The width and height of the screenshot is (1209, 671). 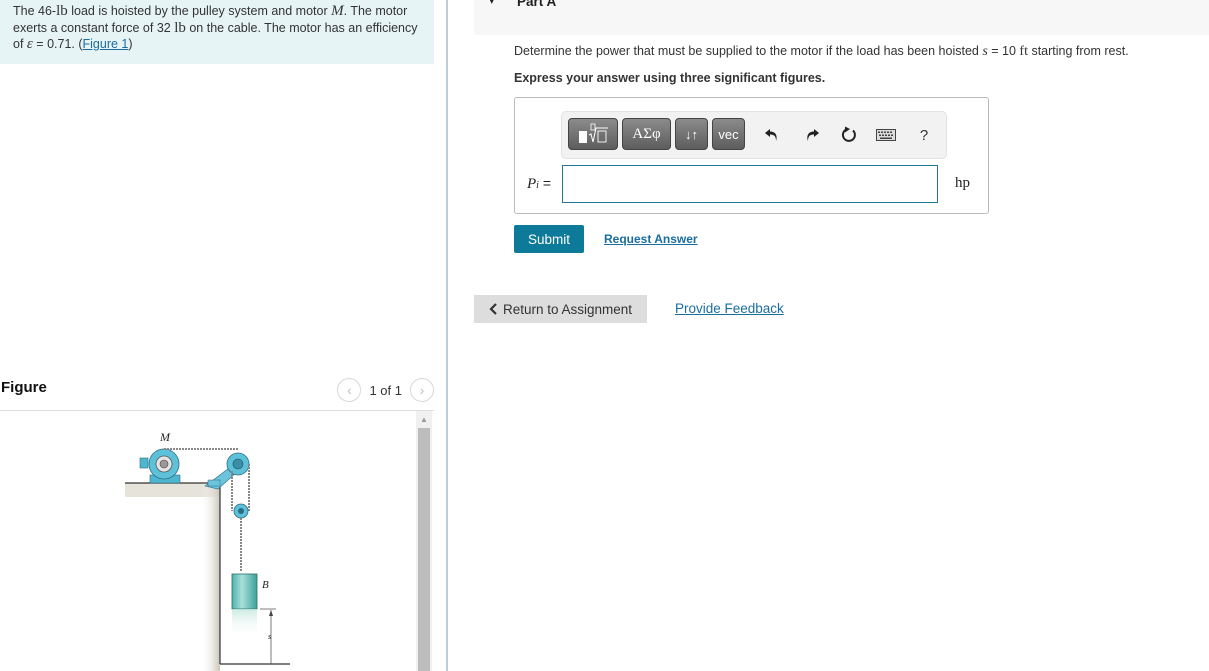 I want to click on question-part: = 10, so click(x=1003, y=51).